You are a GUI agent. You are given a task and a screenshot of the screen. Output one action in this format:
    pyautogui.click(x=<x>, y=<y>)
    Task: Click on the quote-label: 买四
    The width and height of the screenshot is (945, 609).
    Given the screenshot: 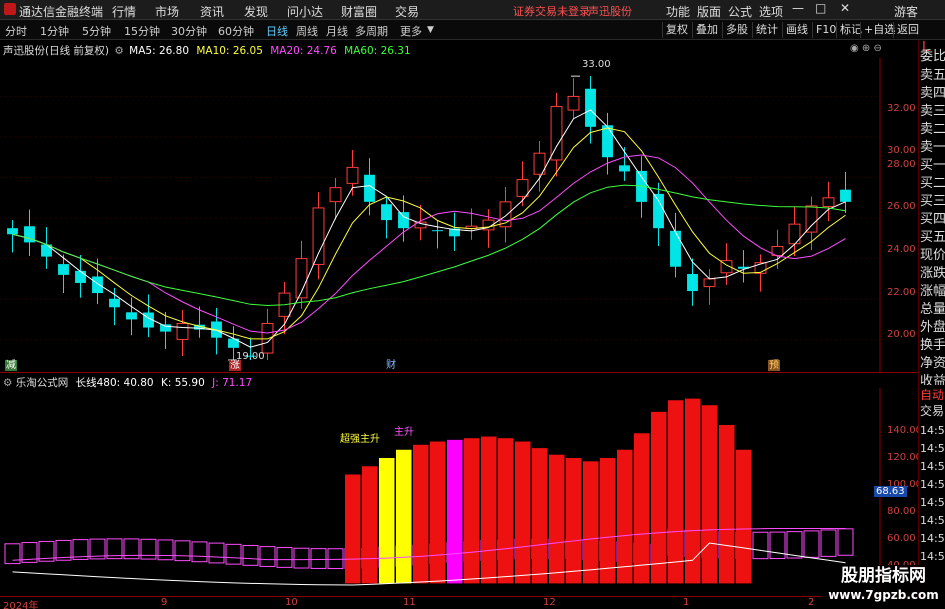 What is the action you would take?
    pyautogui.click(x=932, y=219)
    